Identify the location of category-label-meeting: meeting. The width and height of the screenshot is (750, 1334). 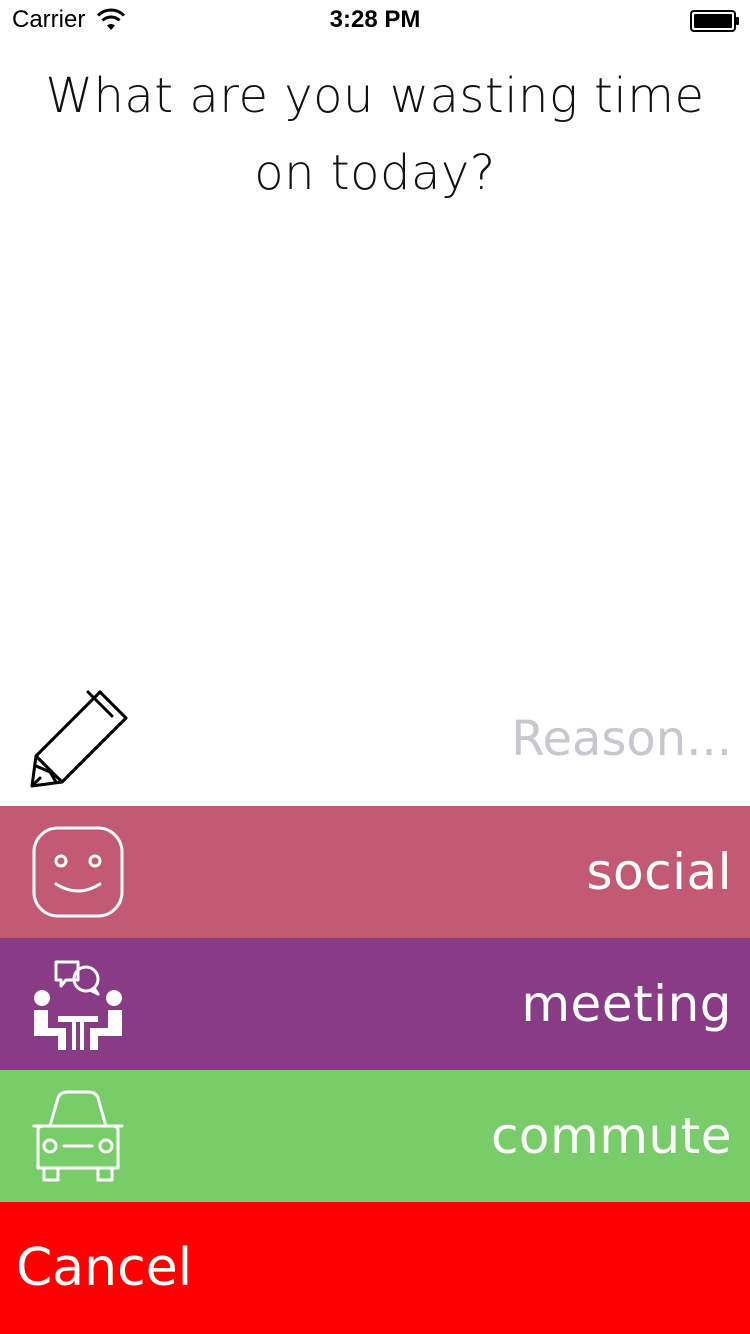
(626, 1004).